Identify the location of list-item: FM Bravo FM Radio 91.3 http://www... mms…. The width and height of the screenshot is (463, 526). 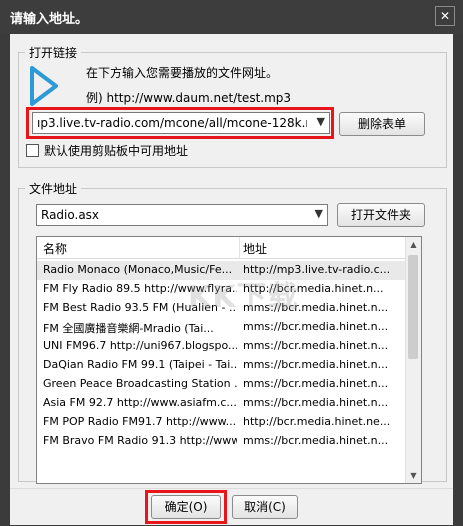
(222, 441).